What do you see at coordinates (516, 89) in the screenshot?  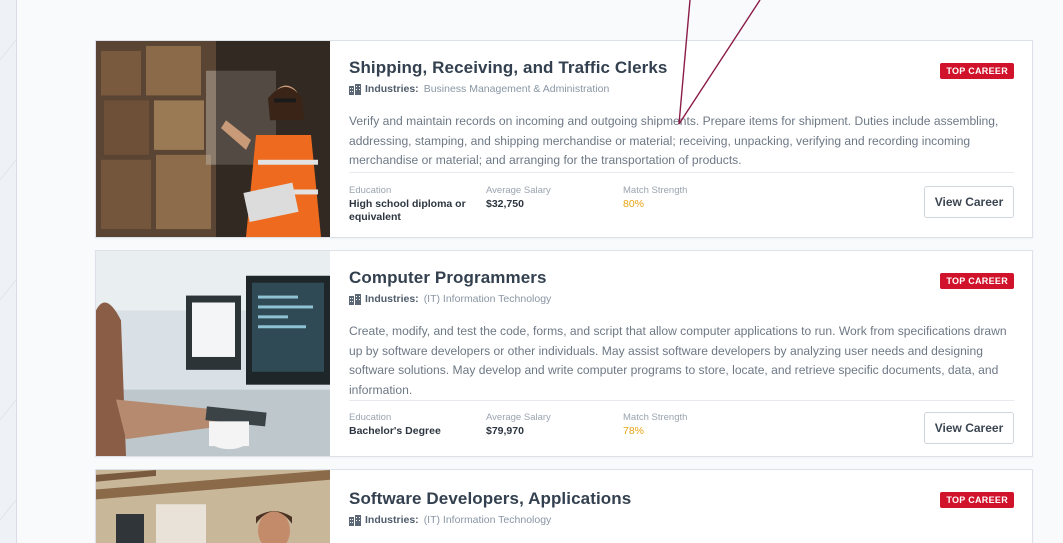 I see `industries-value: Business Management & Administration` at bounding box center [516, 89].